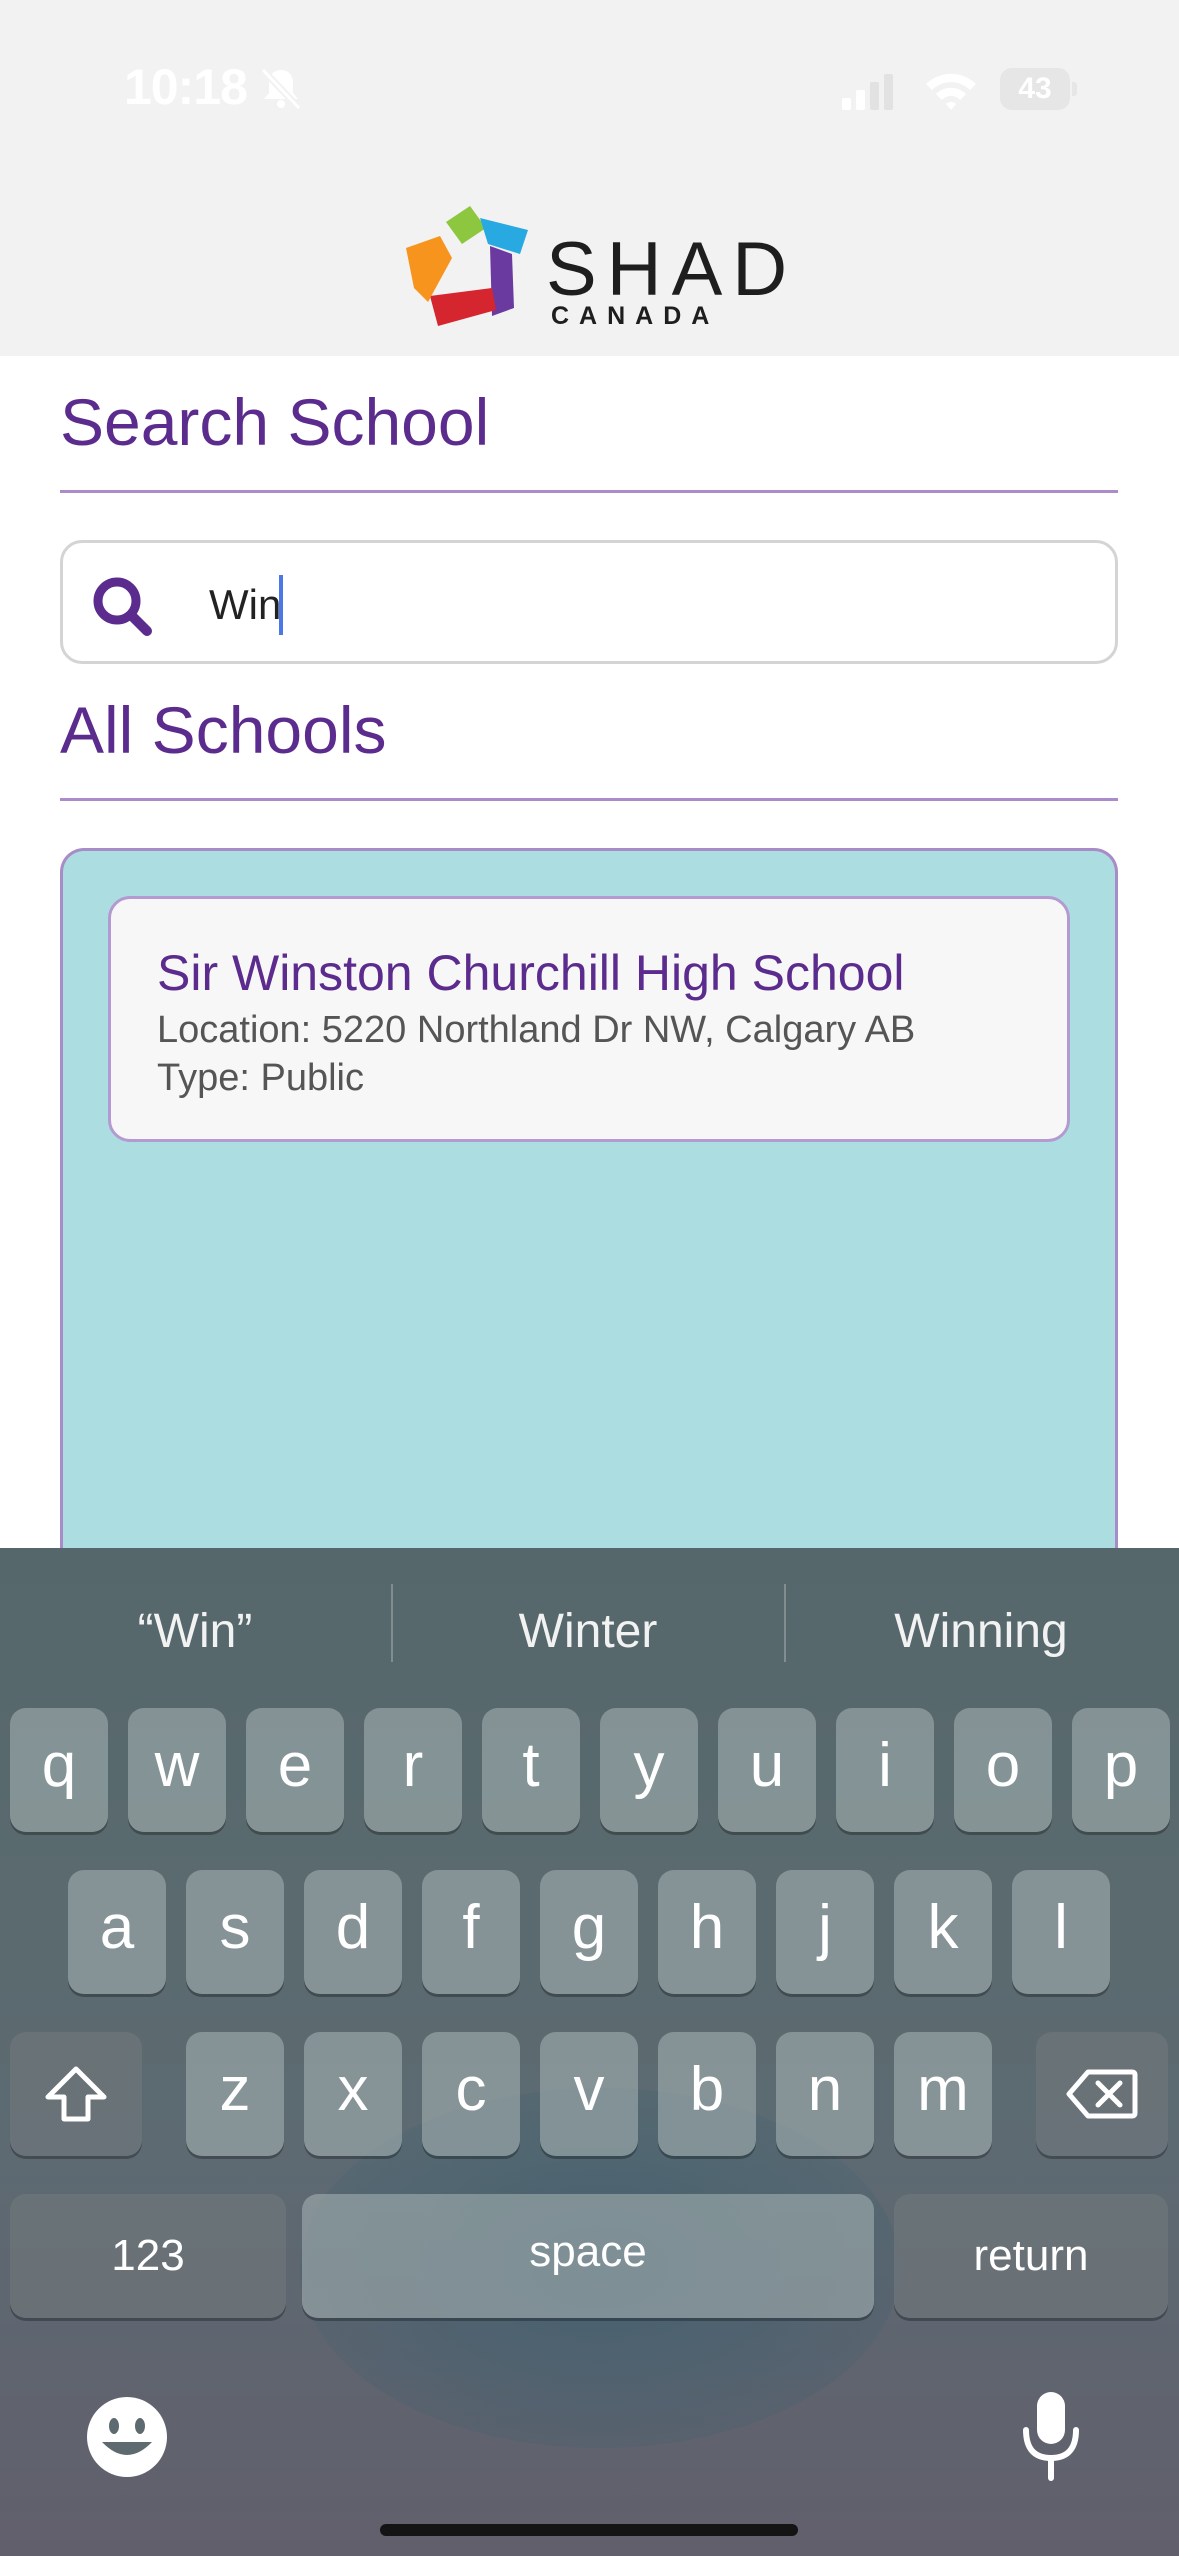  I want to click on backspace-icon, so click(1102, 2094).